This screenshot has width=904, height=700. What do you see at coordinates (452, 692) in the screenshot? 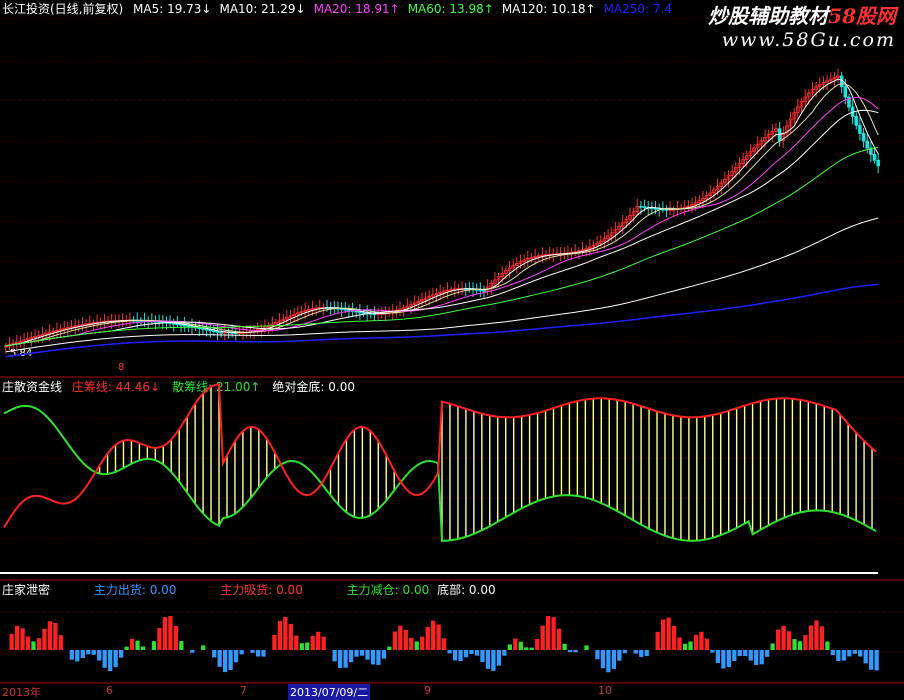
I see `time-axis: 2013年 6 7 2013/07/09/二 9 10` at bounding box center [452, 692].